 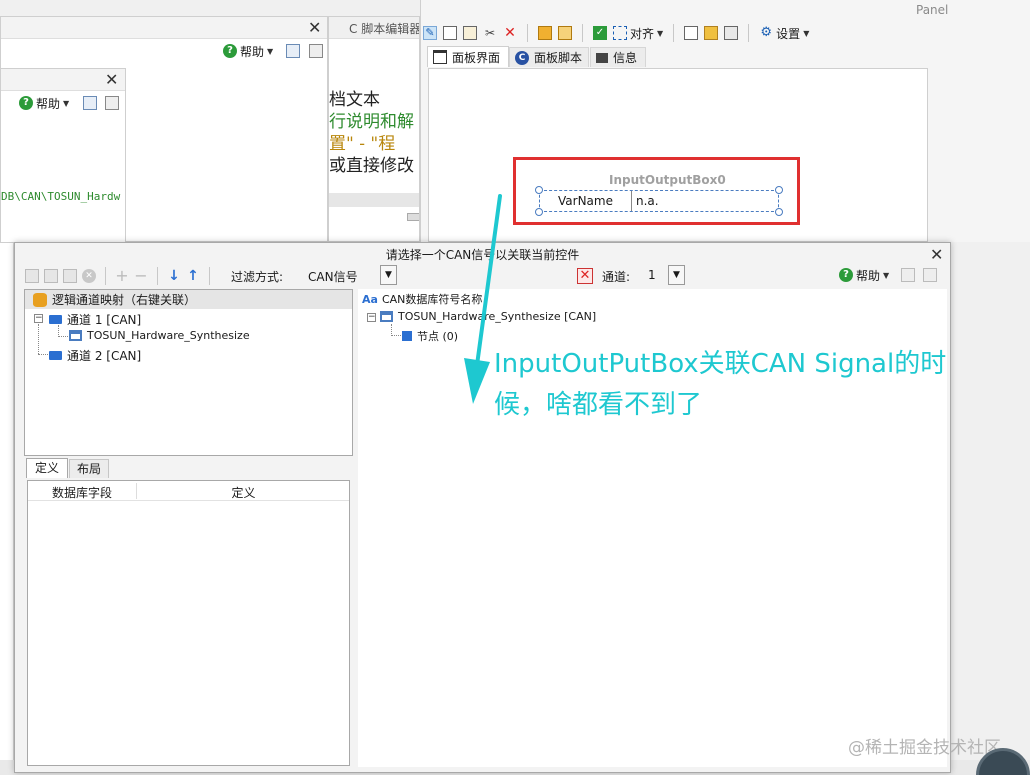 What do you see at coordinates (141, 276) in the screenshot?
I see `minus-icon: −` at bounding box center [141, 276].